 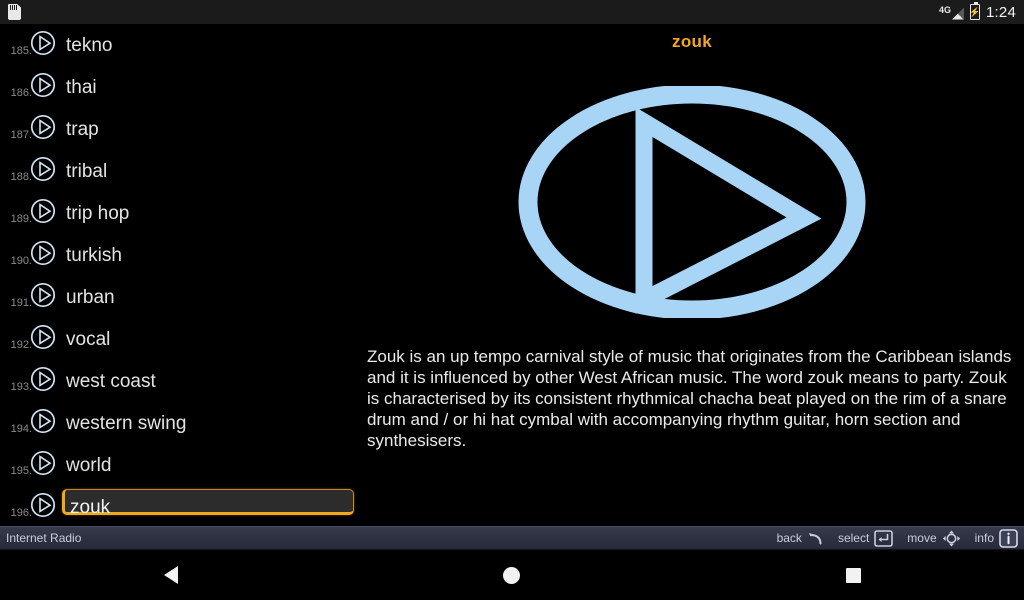 What do you see at coordinates (1001, 12) in the screenshot?
I see `status-bar-clock: 1:24` at bounding box center [1001, 12].